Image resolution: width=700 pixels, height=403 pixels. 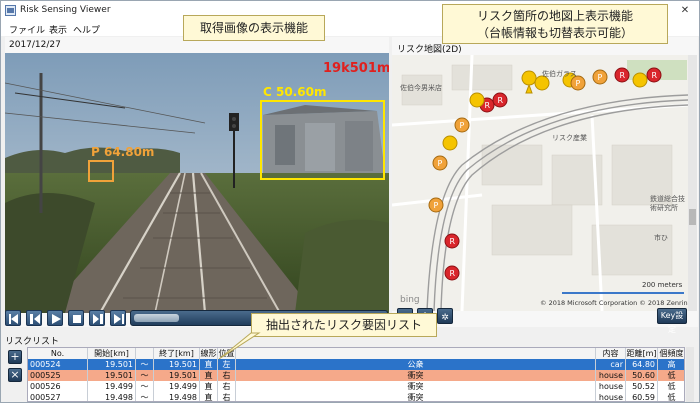 What do you see at coordinates (65, 10) in the screenshot?
I see `window-title: Risk Sensing Viewer` at bounding box center [65, 10].